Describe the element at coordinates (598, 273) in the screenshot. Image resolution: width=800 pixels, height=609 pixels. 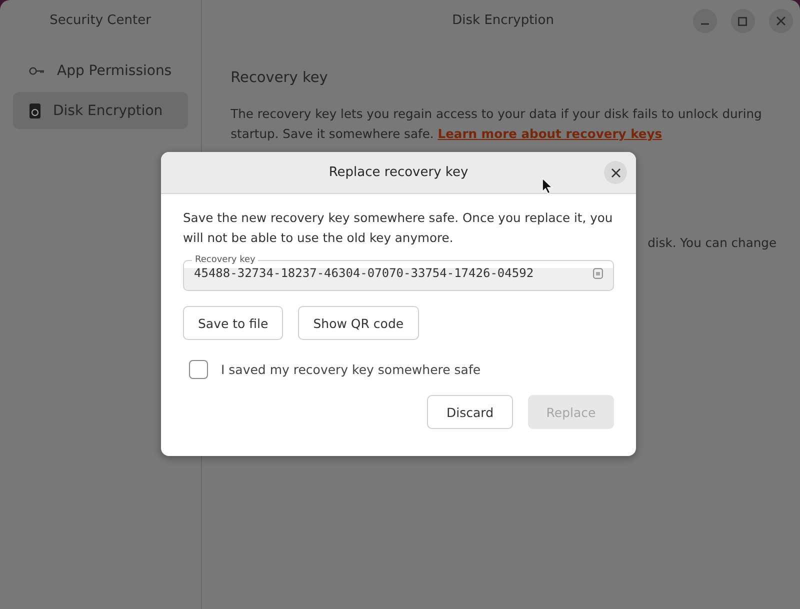
I see `copy-icon` at that location.